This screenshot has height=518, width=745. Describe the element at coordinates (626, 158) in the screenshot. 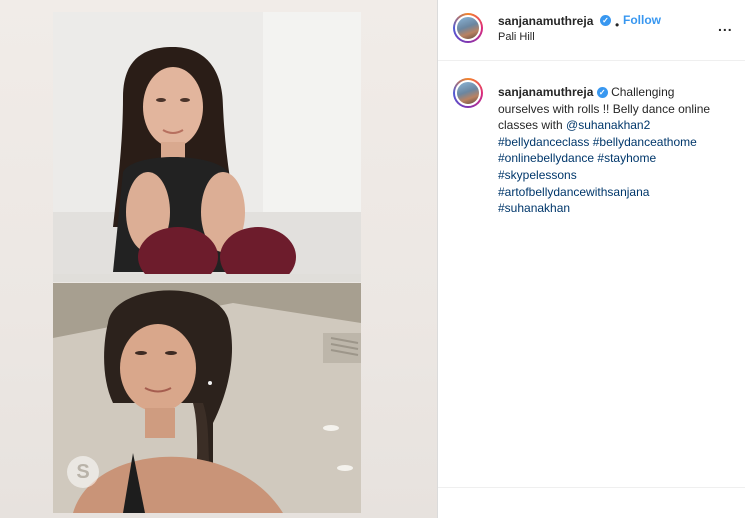

I see `hashtag-link: #stayhome` at that location.